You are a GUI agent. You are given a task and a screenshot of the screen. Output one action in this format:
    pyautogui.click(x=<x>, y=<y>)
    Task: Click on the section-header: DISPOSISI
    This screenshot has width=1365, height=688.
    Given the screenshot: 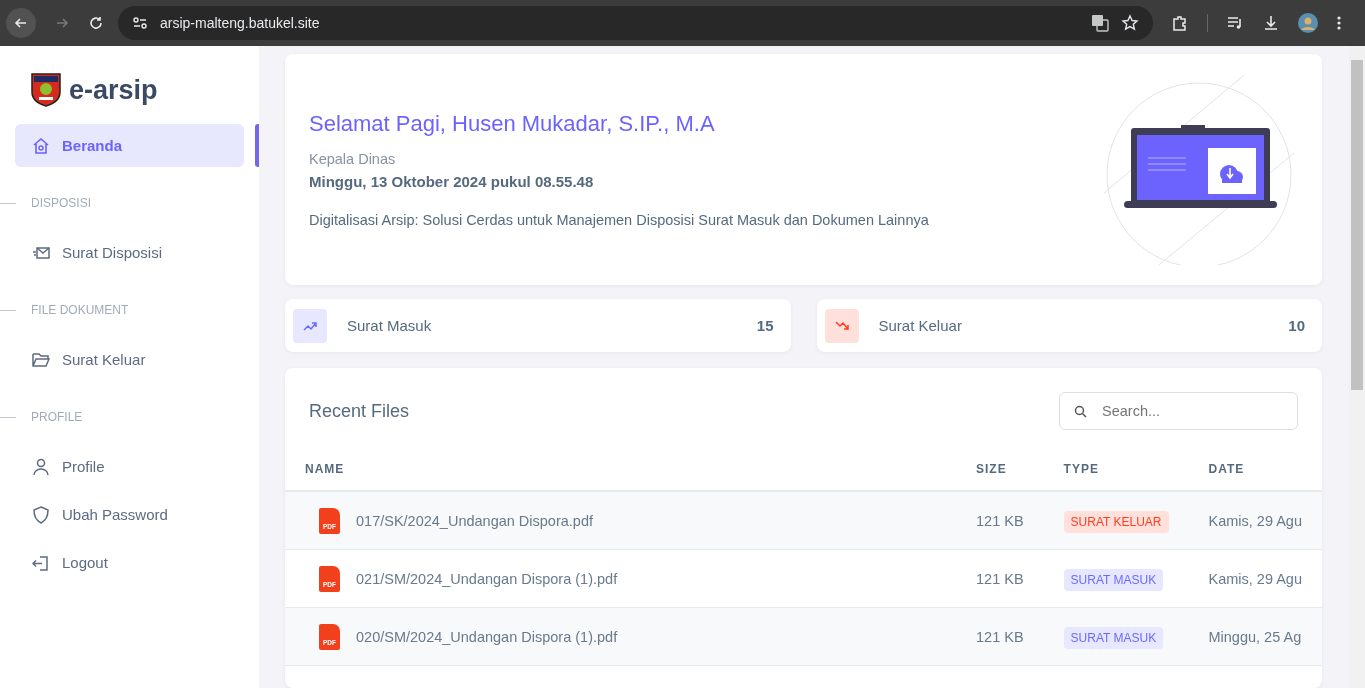 What is the action you would take?
    pyautogui.click(x=61, y=203)
    